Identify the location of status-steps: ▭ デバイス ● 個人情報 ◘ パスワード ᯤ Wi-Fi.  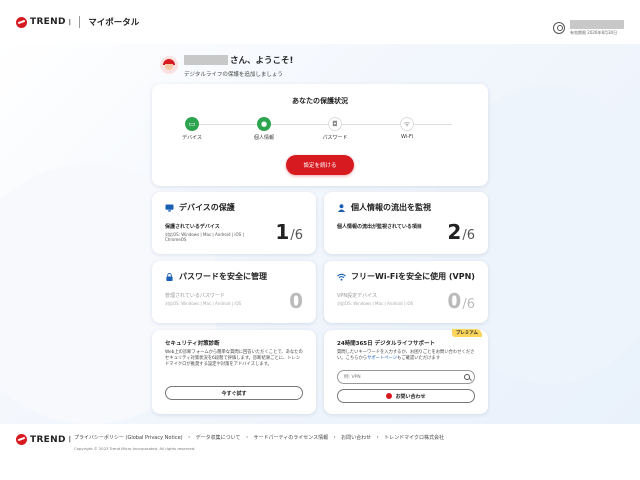
(317, 131).